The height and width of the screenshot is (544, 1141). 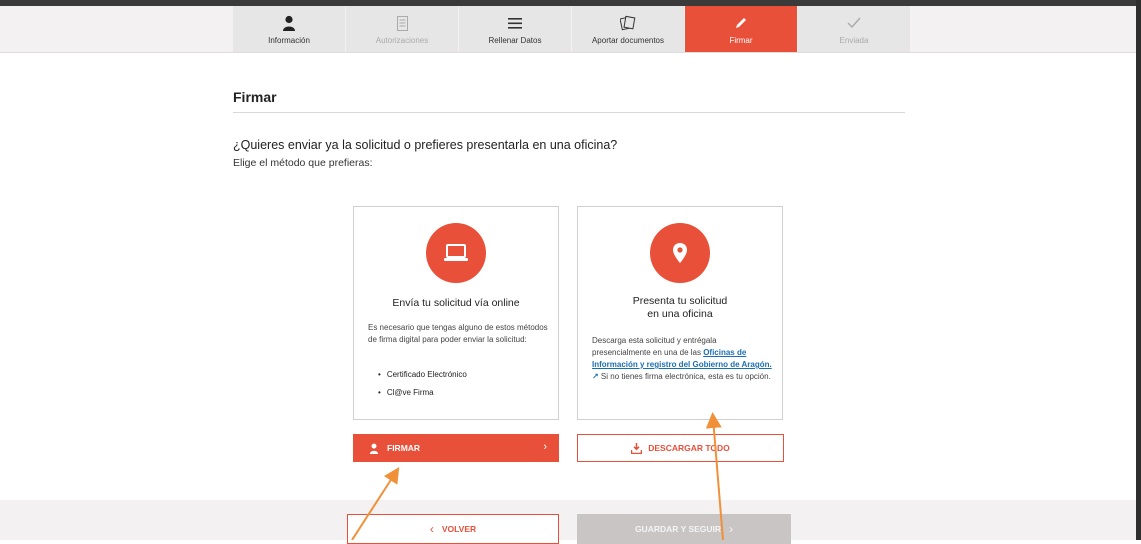 I want to click on step-label: Firmar, so click(x=741, y=40).